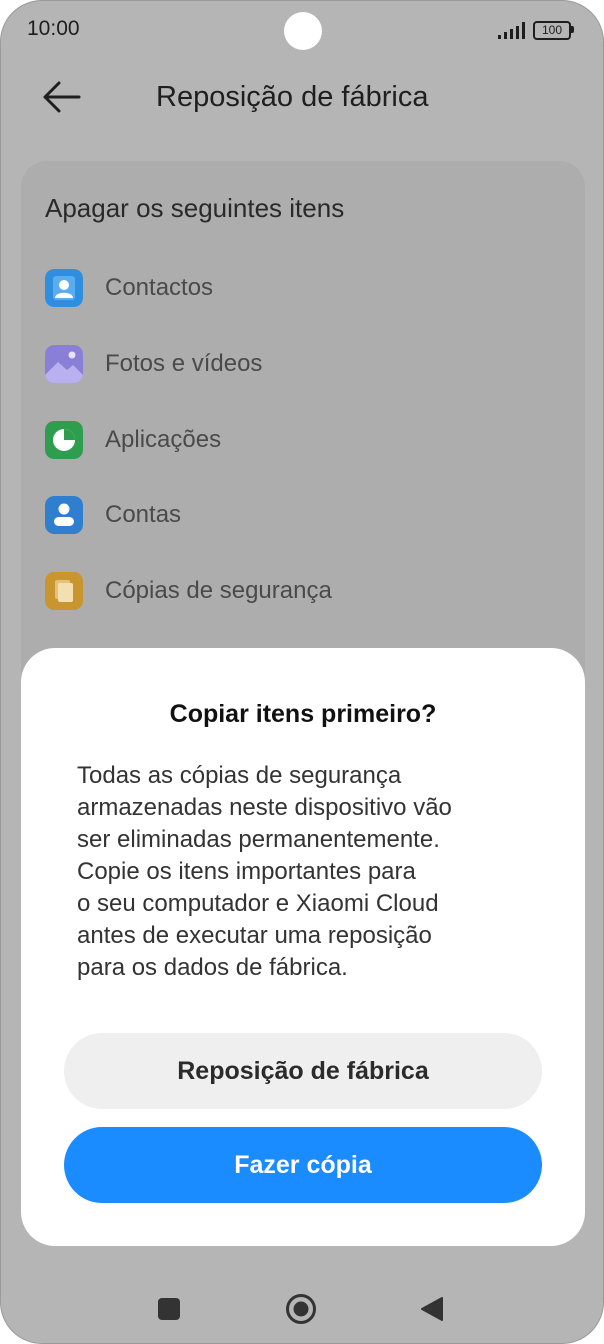 The image size is (604, 1344). I want to click on dialog-message-line: Todas as cópias de segurança, so click(239, 775).